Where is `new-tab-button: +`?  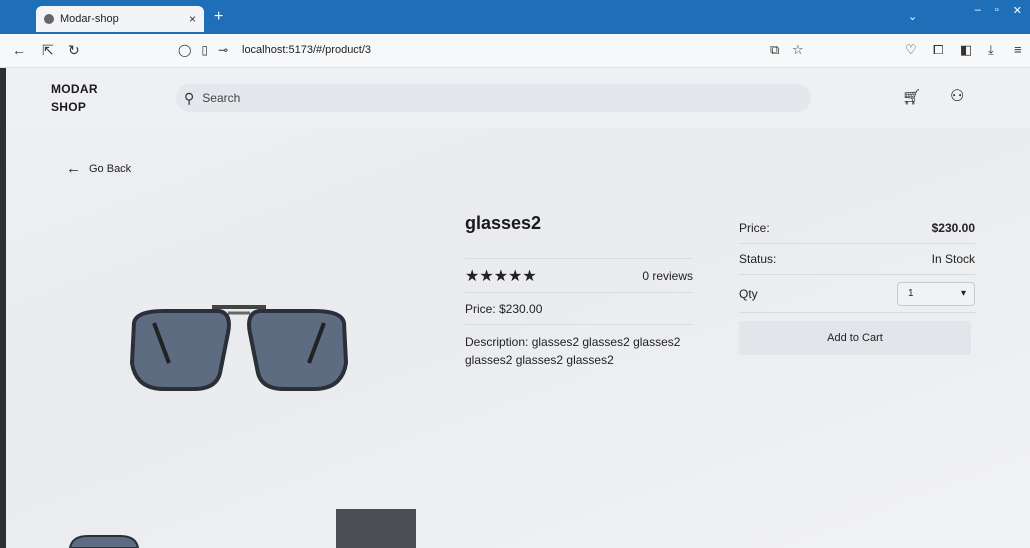 new-tab-button: + is located at coordinates (218, 17).